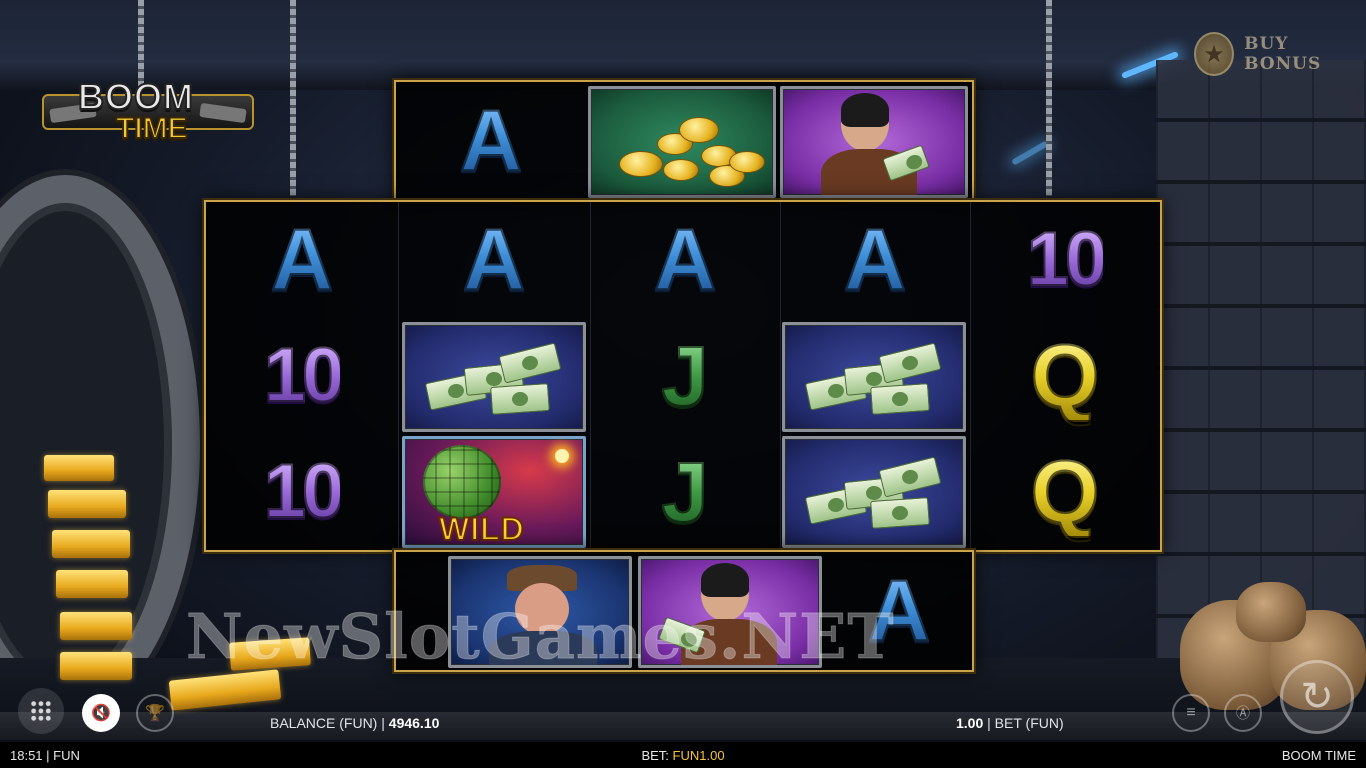 The width and height of the screenshot is (1366, 768). What do you see at coordinates (1283, 54) in the screenshot?
I see `buy-bonus-label: BUY BONUS` at bounding box center [1283, 54].